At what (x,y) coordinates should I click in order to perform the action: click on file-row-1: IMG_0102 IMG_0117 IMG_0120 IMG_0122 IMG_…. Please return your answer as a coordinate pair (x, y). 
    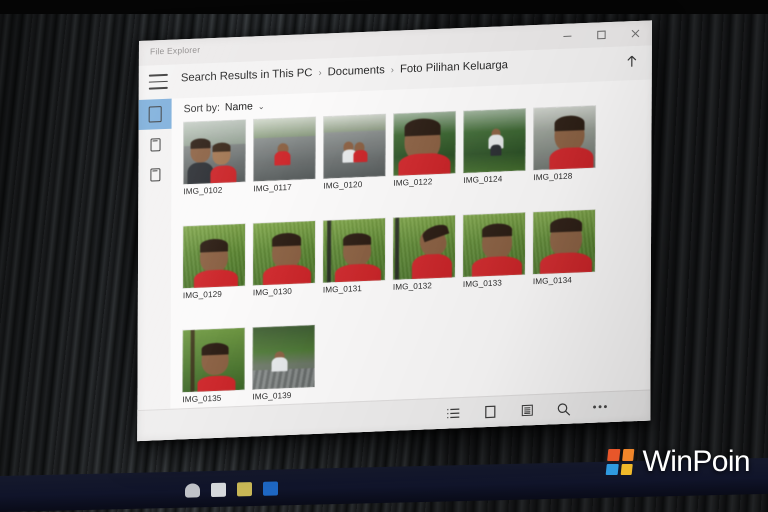
    Looking at the image, I should click on (393, 150).